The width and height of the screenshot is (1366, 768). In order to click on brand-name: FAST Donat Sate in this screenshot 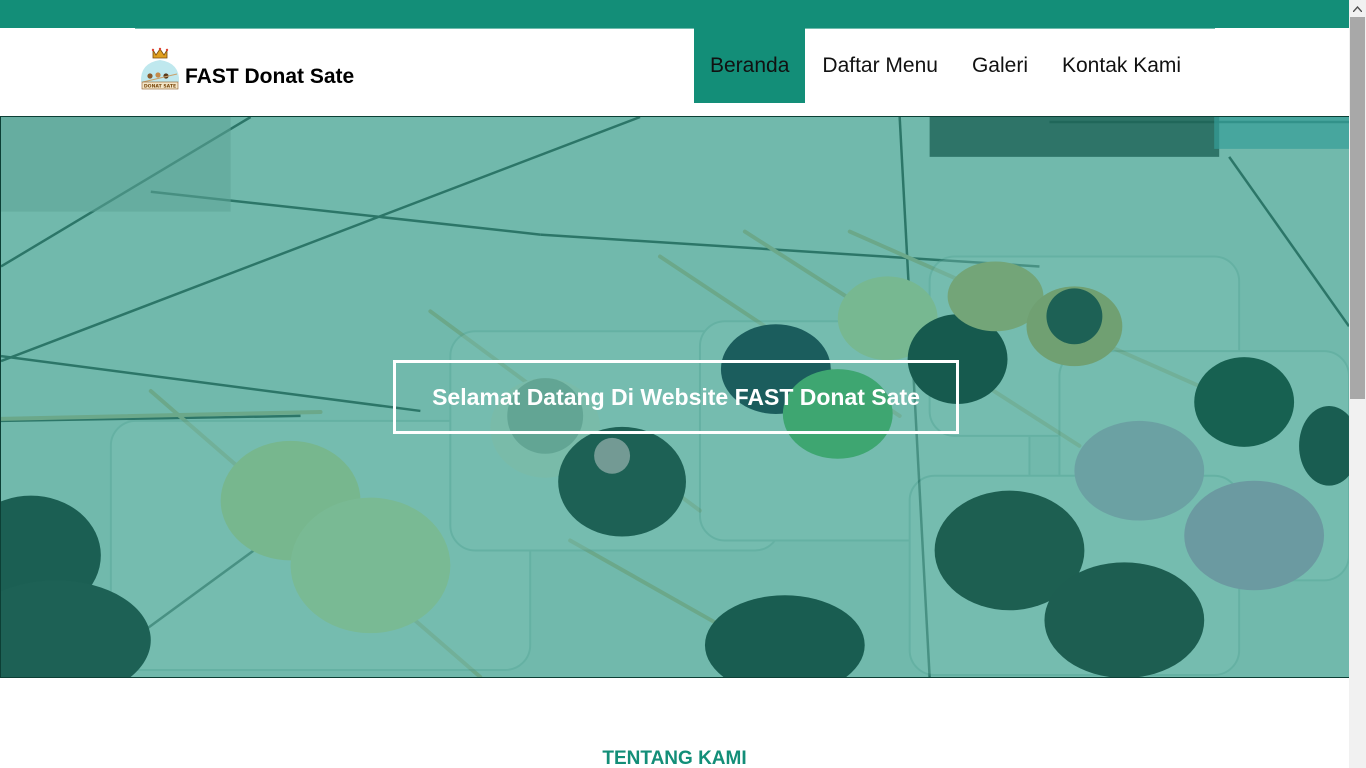, I will do `click(270, 76)`.